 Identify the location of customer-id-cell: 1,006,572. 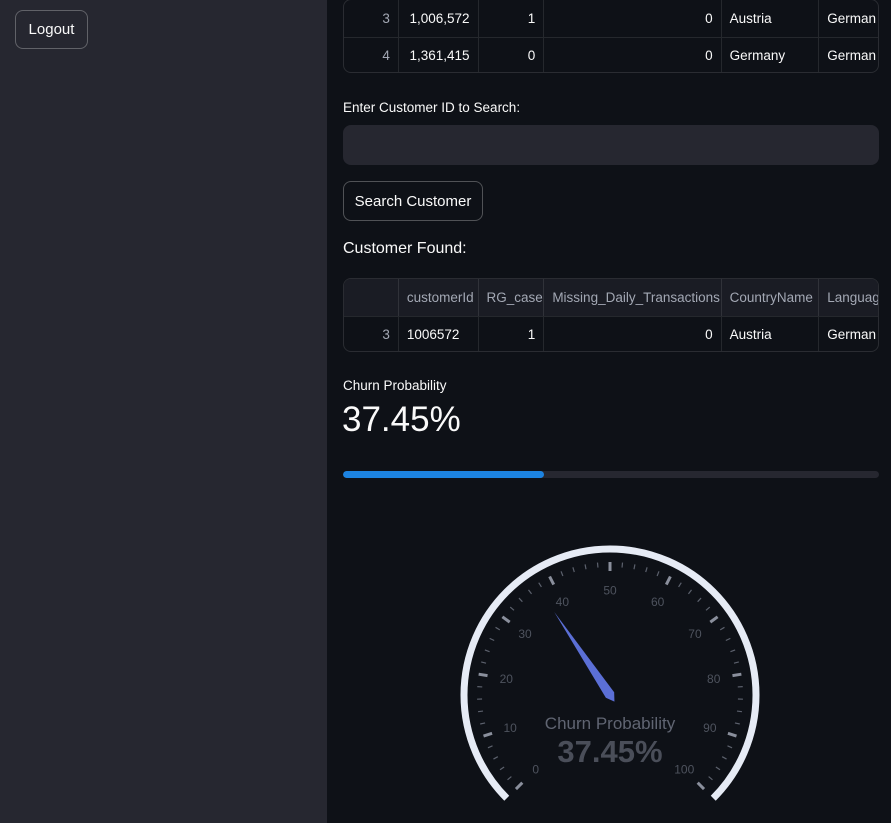
(437, 18).